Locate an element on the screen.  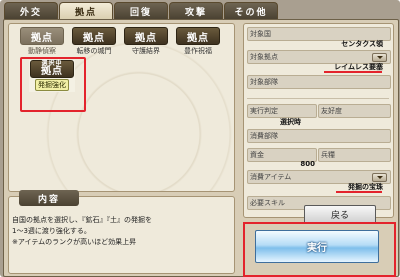
funds-value: 800 is located at coordinates (307, 164).